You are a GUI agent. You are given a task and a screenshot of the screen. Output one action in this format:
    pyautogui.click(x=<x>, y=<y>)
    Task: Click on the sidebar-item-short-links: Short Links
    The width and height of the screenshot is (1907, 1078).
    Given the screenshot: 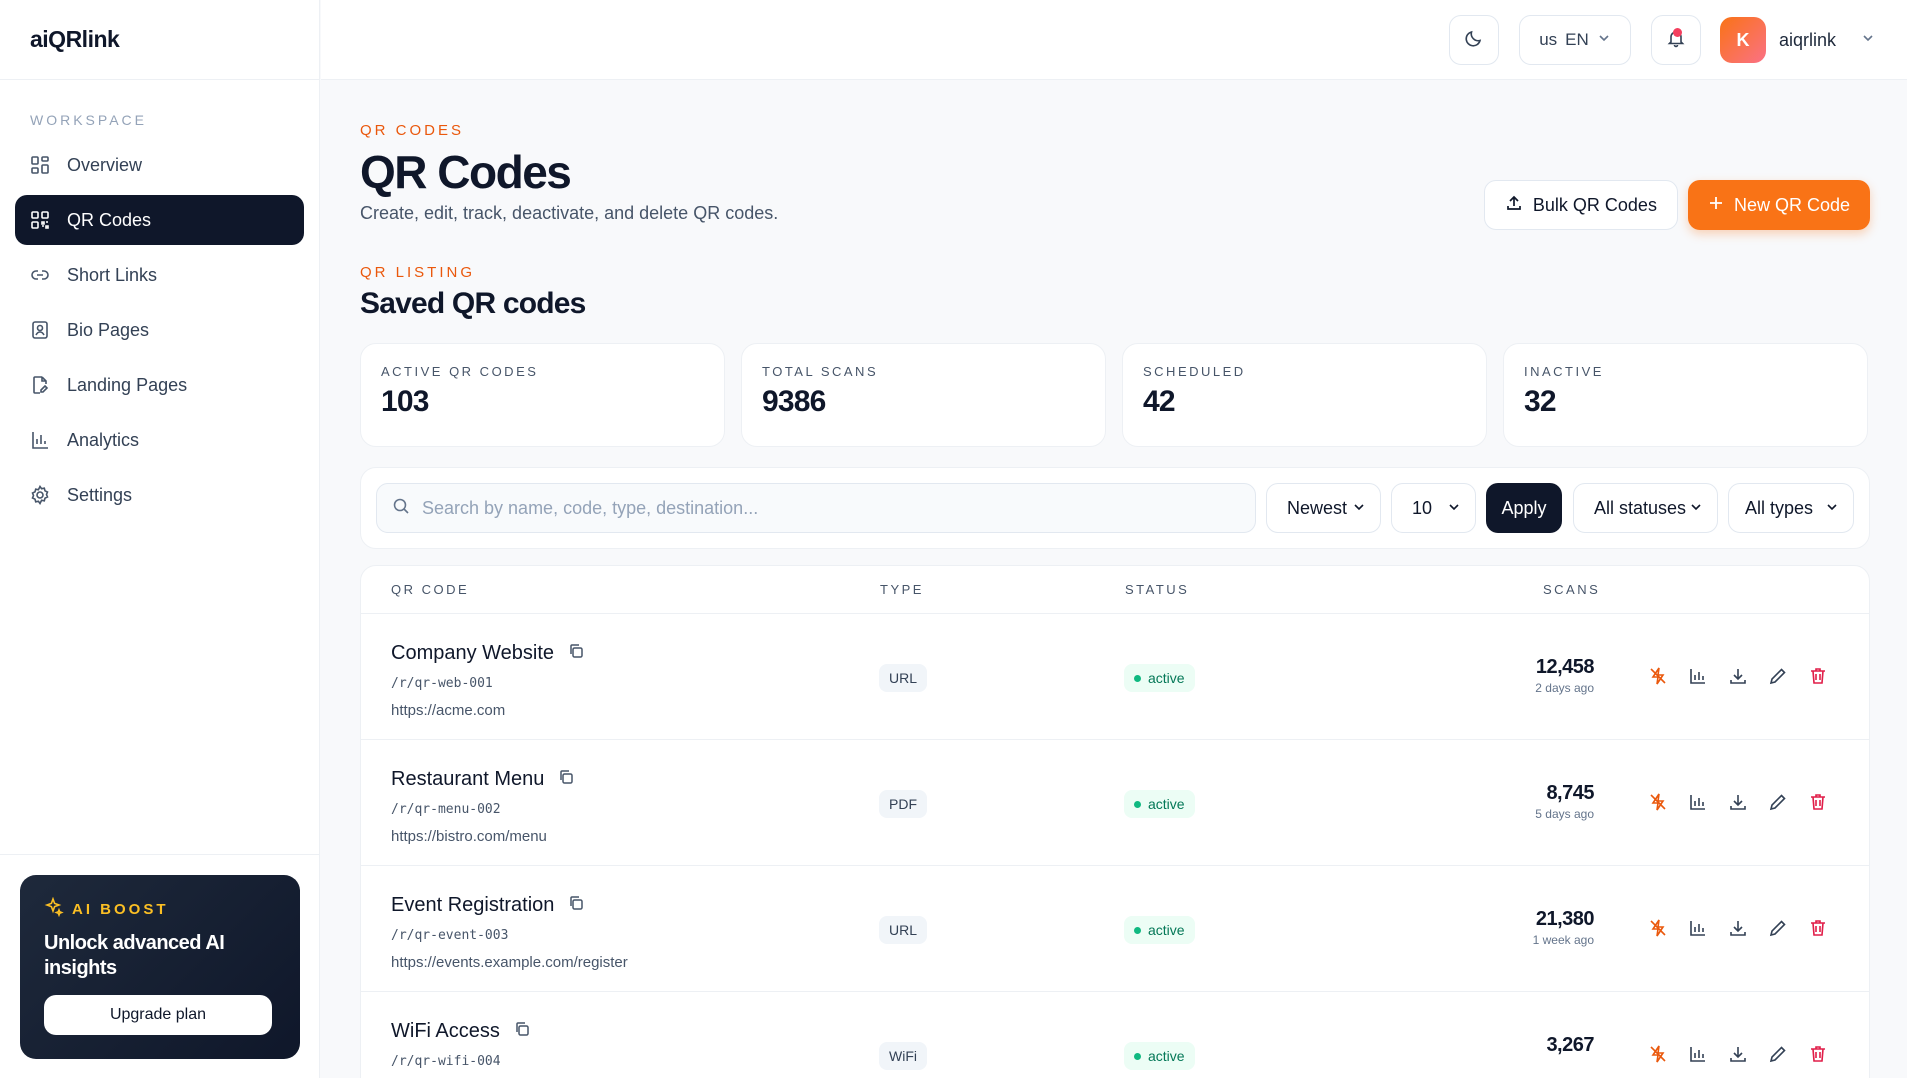 What is the action you would take?
    pyautogui.click(x=159, y=275)
    